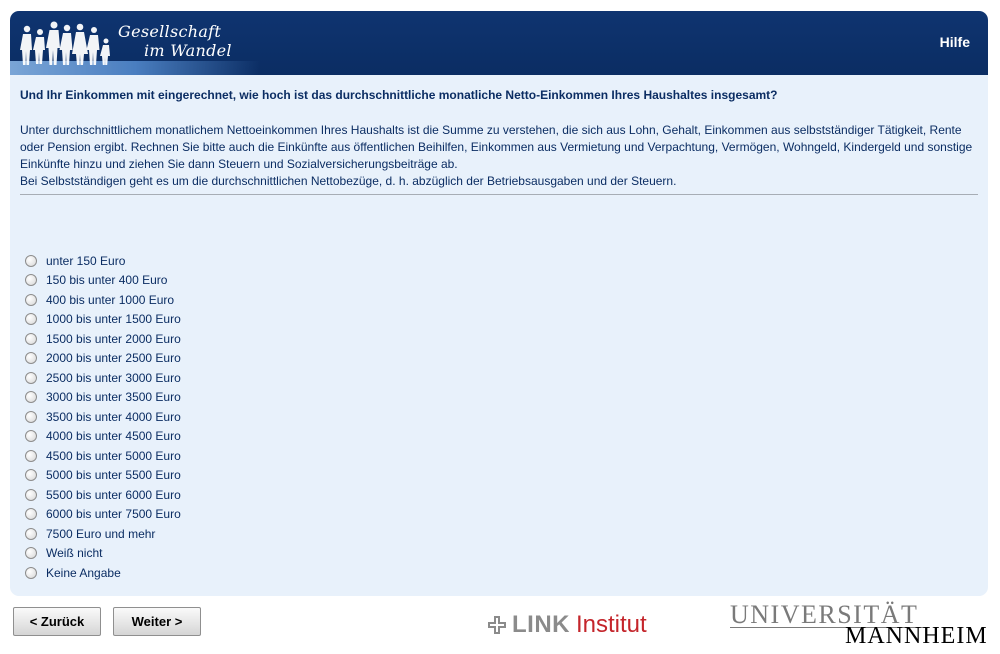 Image resolution: width=1000 pixels, height=654 pixels. I want to click on answer-option-label: Weiß nicht, so click(74, 553).